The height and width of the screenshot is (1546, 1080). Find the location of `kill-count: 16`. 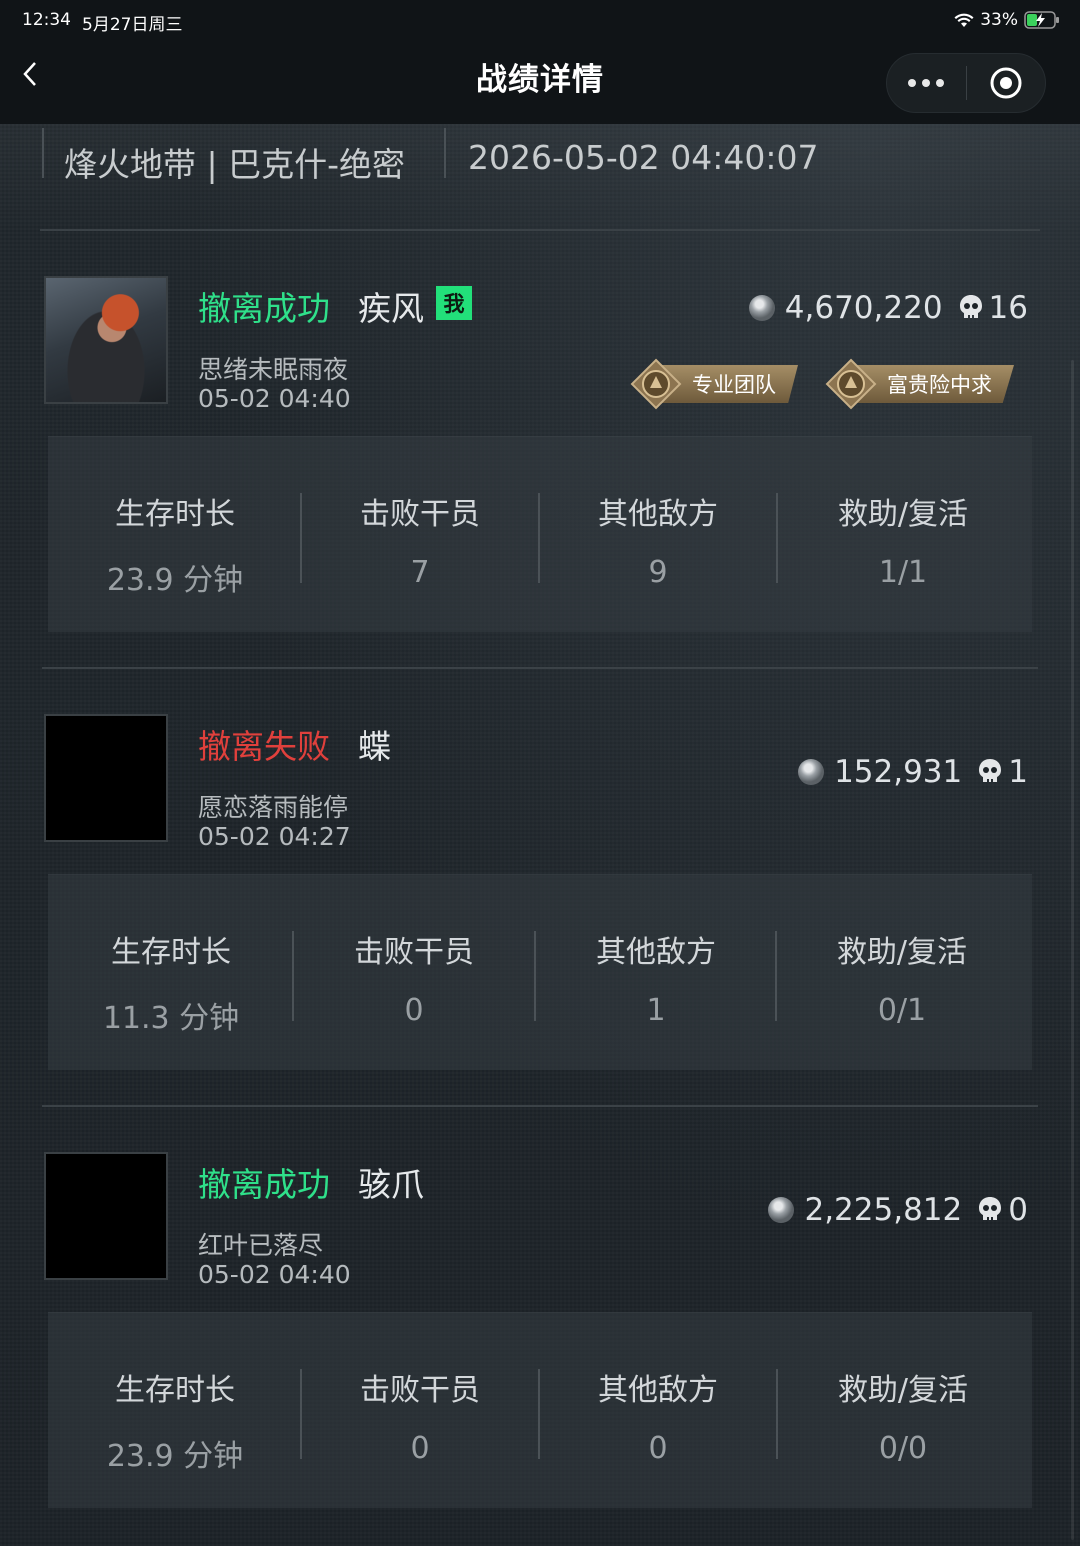

kill-count: 16 is located at coordinates (1008, 308).